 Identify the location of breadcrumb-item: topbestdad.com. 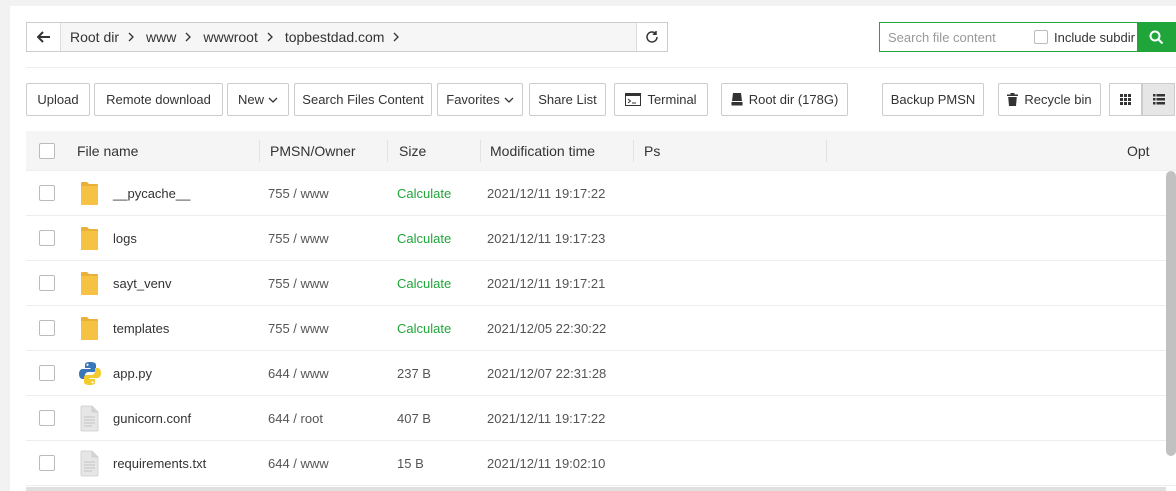
(348, 37).